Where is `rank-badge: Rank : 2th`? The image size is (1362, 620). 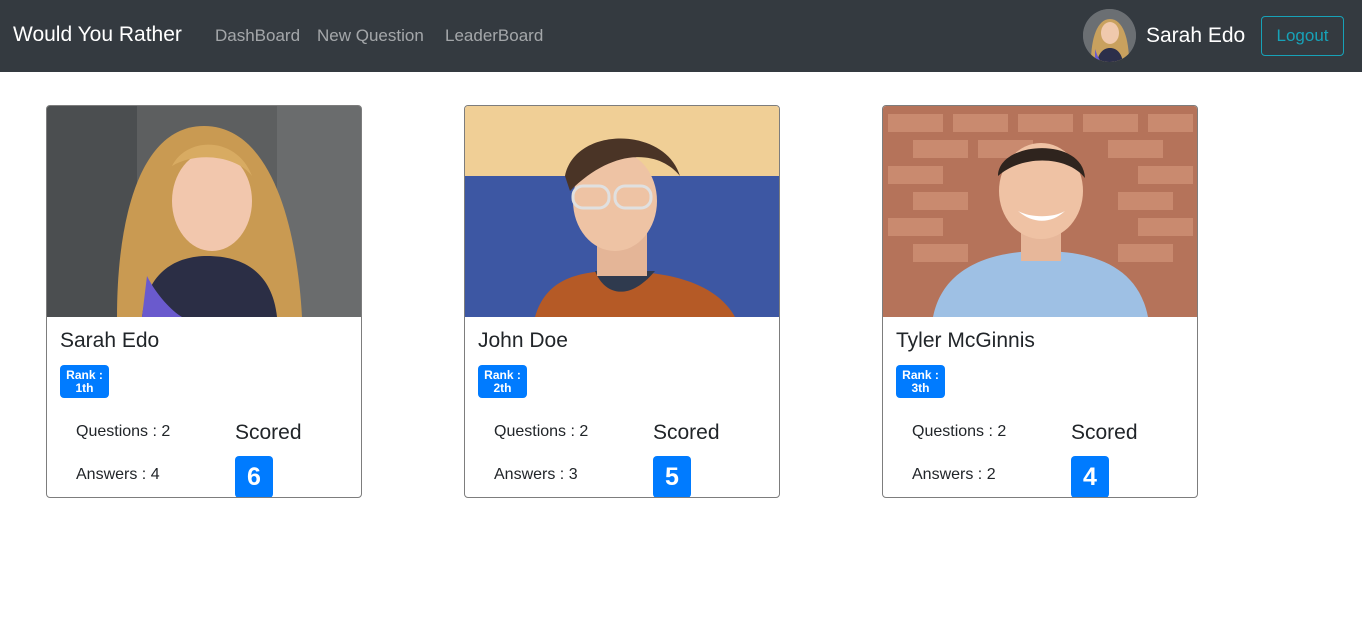 rank-badge: Rank : 2th is located at coordinates (502, 381).